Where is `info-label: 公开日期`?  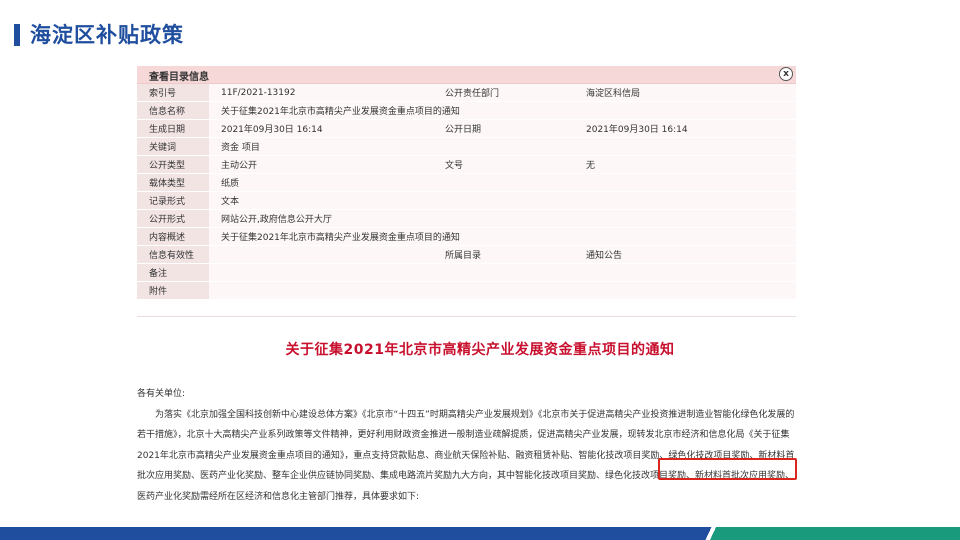
info-label: 公开日期 is located at coordinates (503, 128).